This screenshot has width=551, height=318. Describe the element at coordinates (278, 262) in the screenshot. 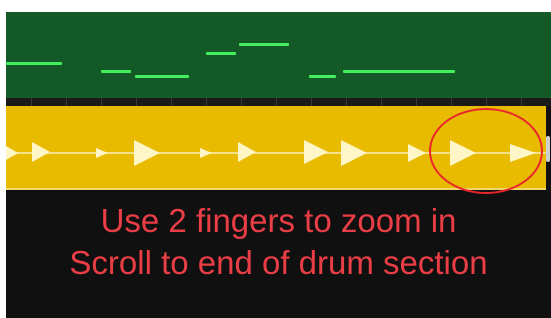

I see `instruction-line-2: Scroll to end of drum section` at that location.